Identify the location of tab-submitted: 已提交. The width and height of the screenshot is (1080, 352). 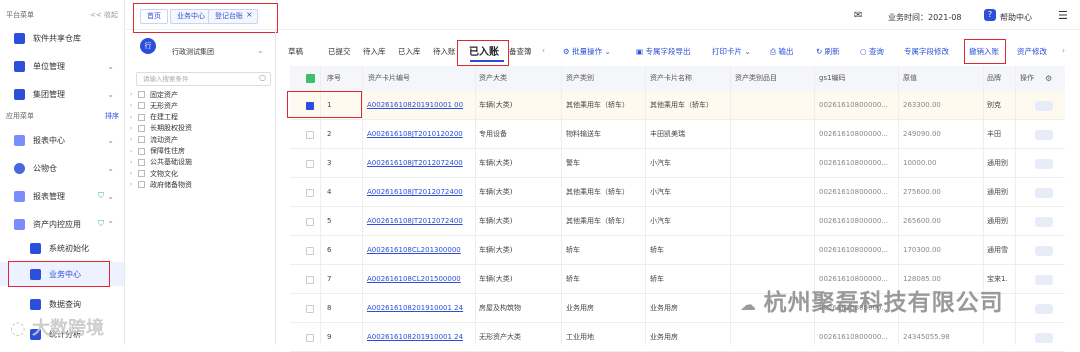
(339, 51).